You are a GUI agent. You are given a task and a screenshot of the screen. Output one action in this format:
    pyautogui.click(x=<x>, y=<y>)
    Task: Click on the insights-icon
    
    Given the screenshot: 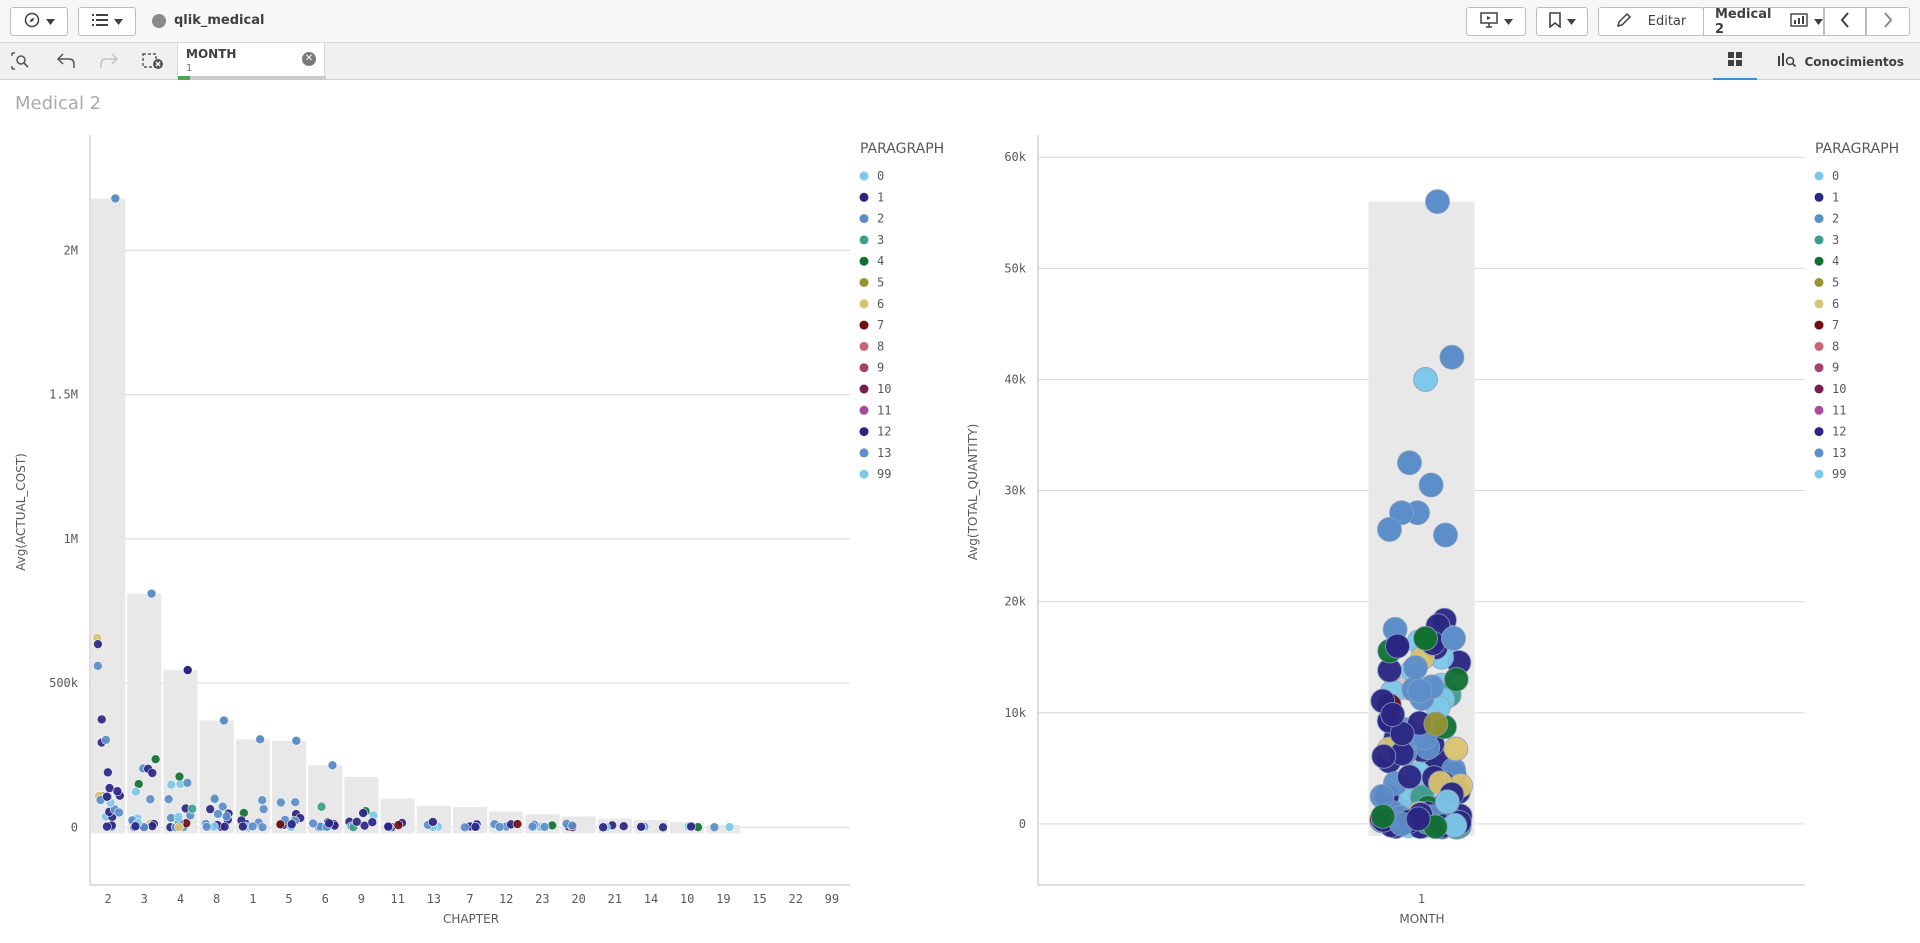 What is the action you would take?
    pyautogui.click(x=1787, y=61)
    